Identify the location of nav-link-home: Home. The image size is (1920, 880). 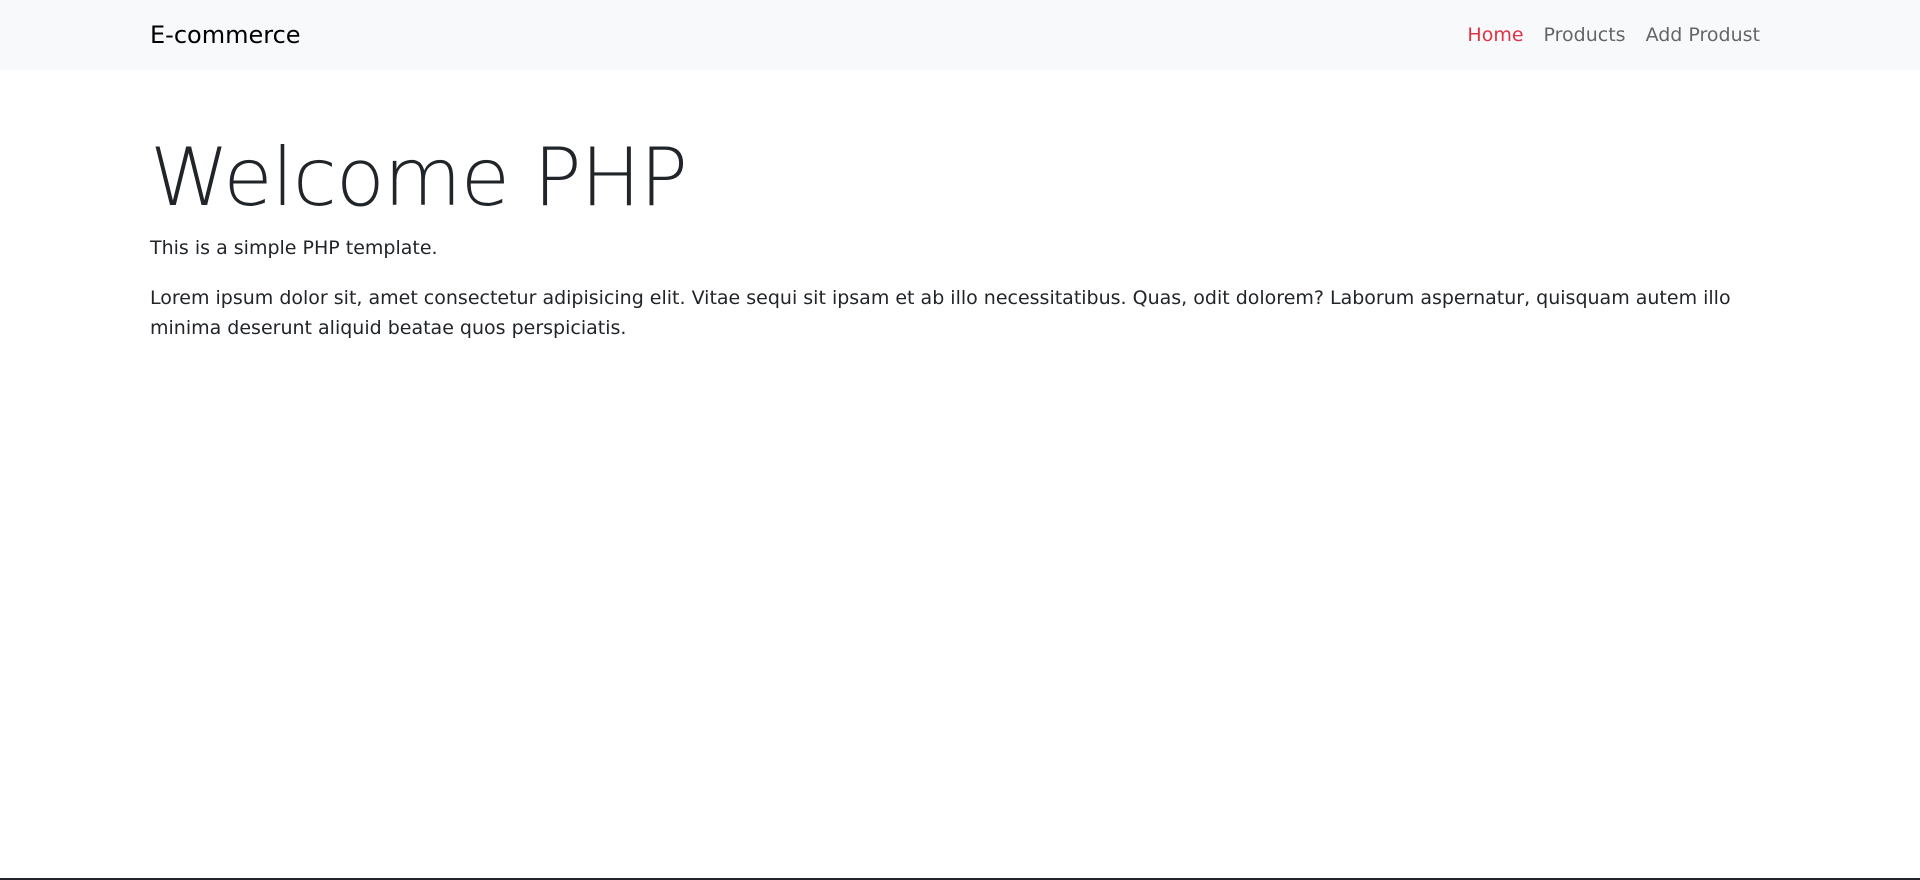
(1495, 35).